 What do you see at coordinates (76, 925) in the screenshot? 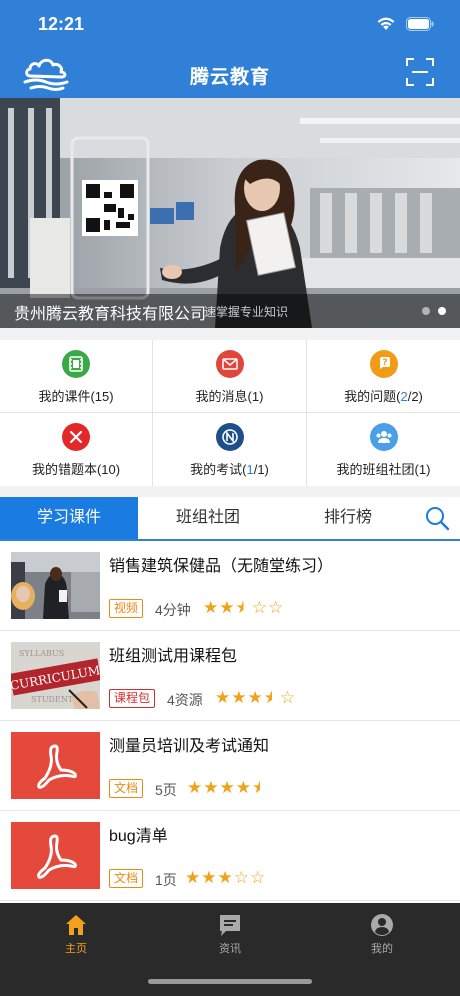
I see `home-icon` at bounding box center [76, 925].